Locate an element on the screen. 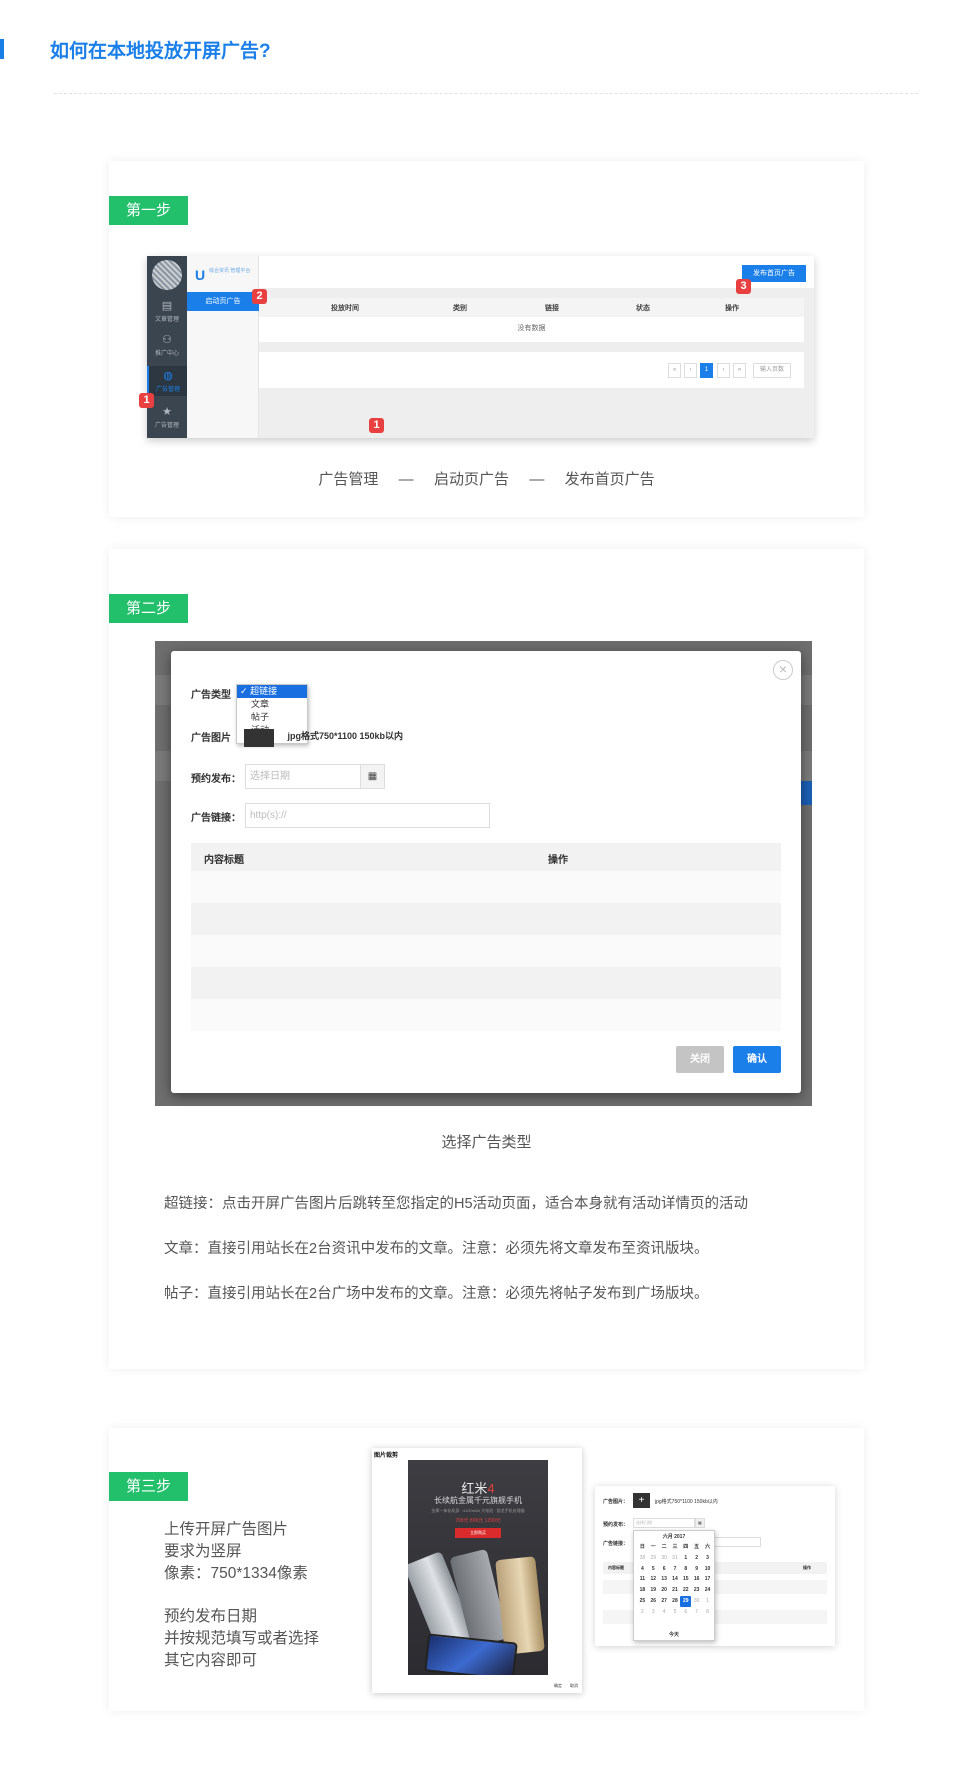 The height and width of the screenshot is (1784, 970). ad-image-label: 广告图片 is located at coordinates (211, 738).